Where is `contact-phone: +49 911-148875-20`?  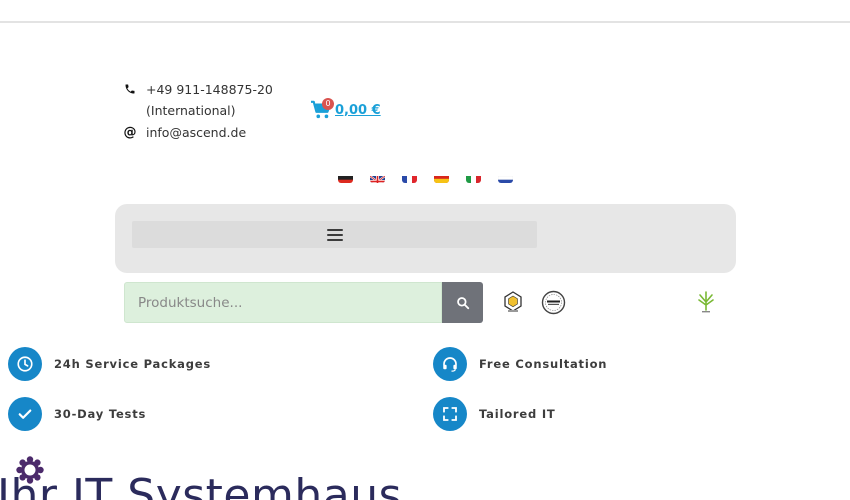 contact-phone: +49 911-148875-20 is located at coordinates (197, 89).